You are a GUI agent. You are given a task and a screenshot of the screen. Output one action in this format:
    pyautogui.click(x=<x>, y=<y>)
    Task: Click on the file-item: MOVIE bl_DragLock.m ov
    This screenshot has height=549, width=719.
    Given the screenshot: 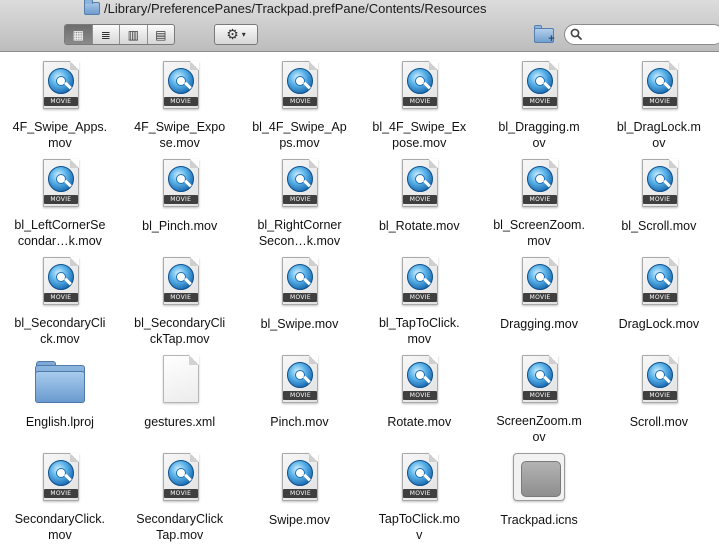 What is the action you would take?
    pyautogui.click(x=659, y=102)
    